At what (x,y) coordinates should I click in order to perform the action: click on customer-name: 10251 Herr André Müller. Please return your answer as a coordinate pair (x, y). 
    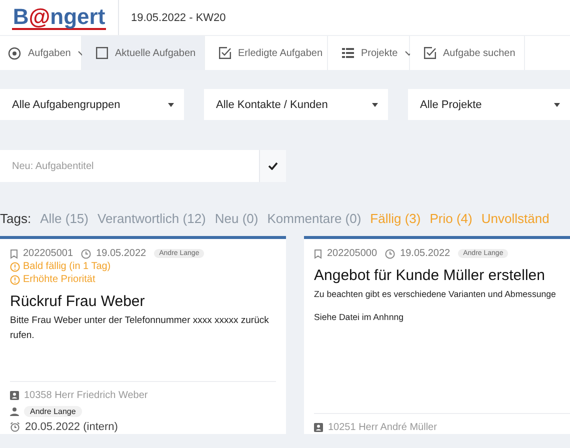
    Looking at the image, I should click on (382, 427).